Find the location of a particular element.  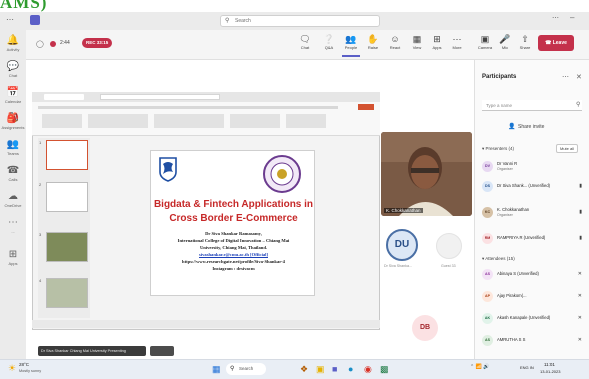

react-button: ☺ React is located at coordinates (395, 45).